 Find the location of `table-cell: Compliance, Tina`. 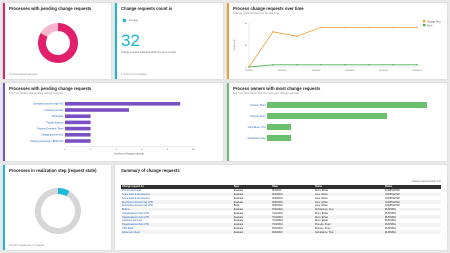

table-cell: Compliance, Tina is located at coordinates (348, 232).